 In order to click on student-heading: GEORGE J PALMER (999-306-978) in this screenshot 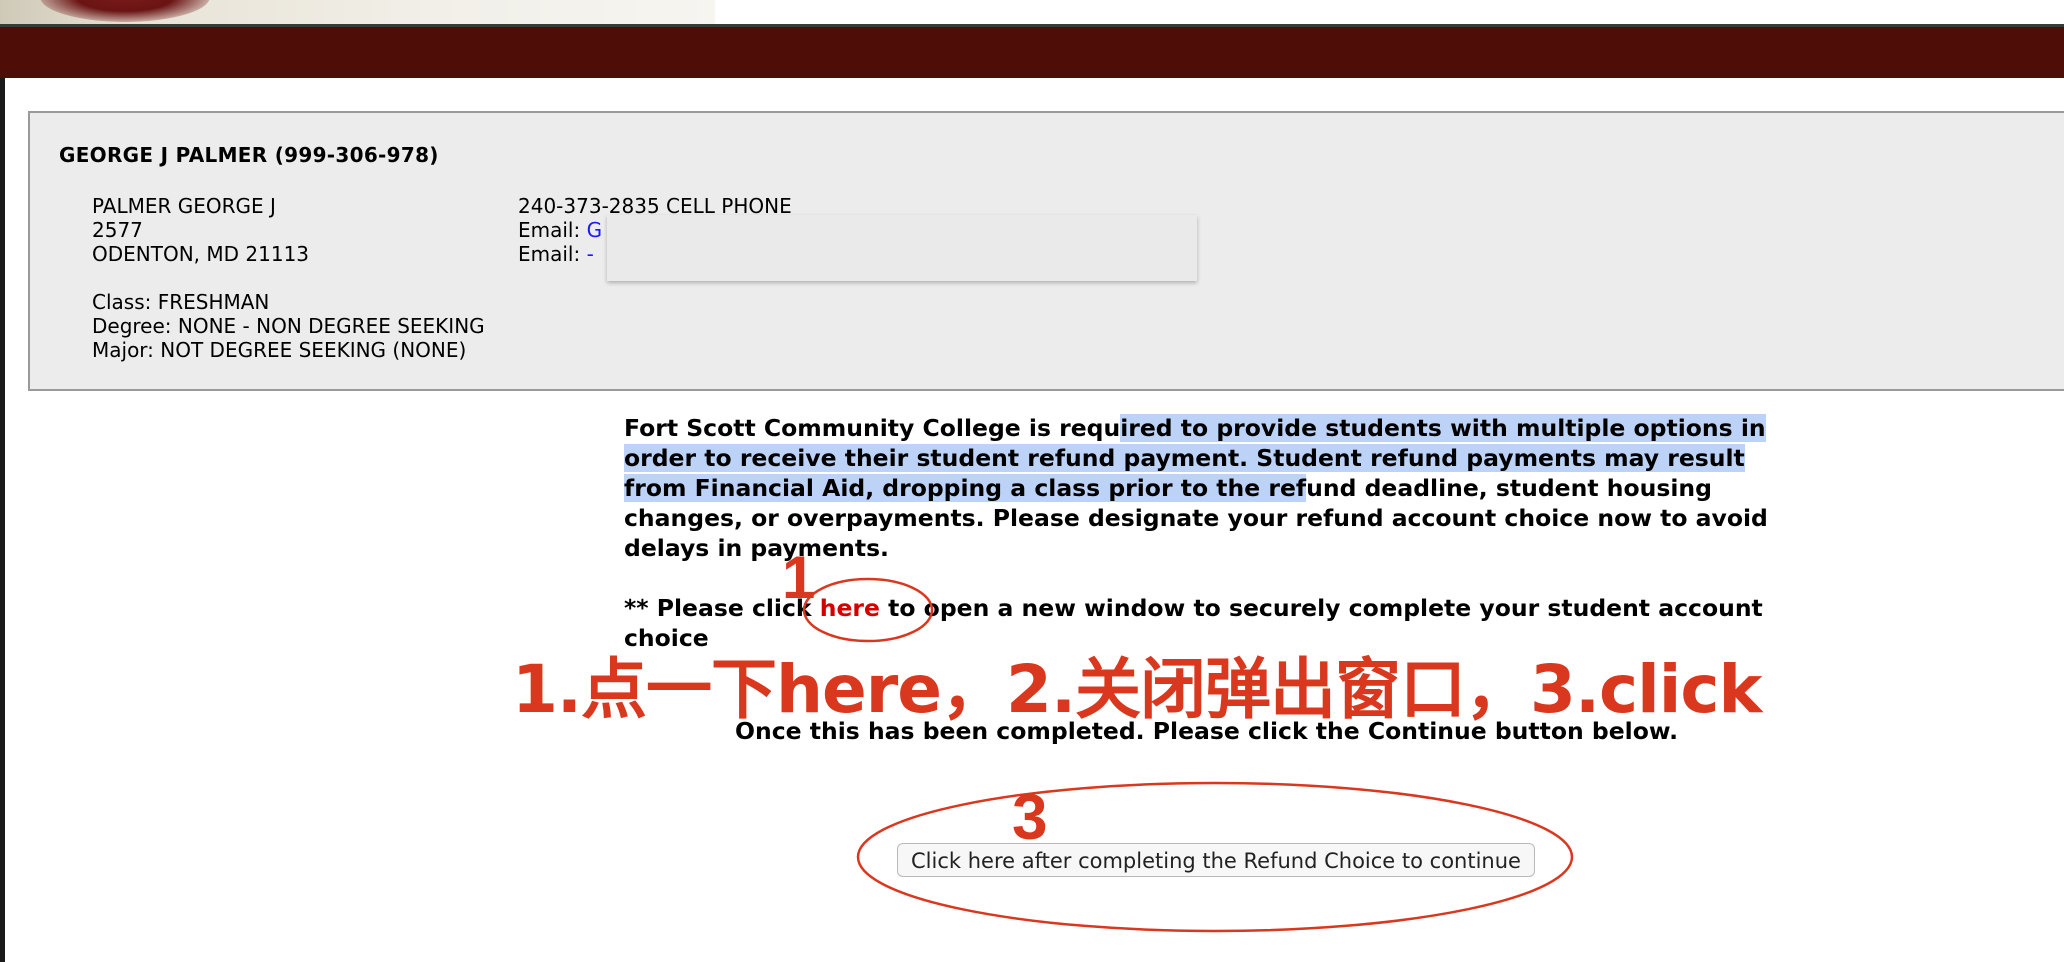, I will do `click(249, 155)`.